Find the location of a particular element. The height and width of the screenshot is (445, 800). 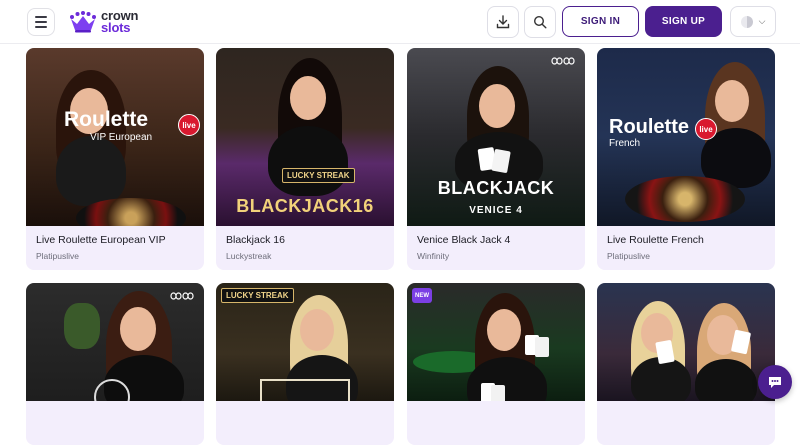

game-title: Venice Black Jack 4 is located at coordinates (464, 240).